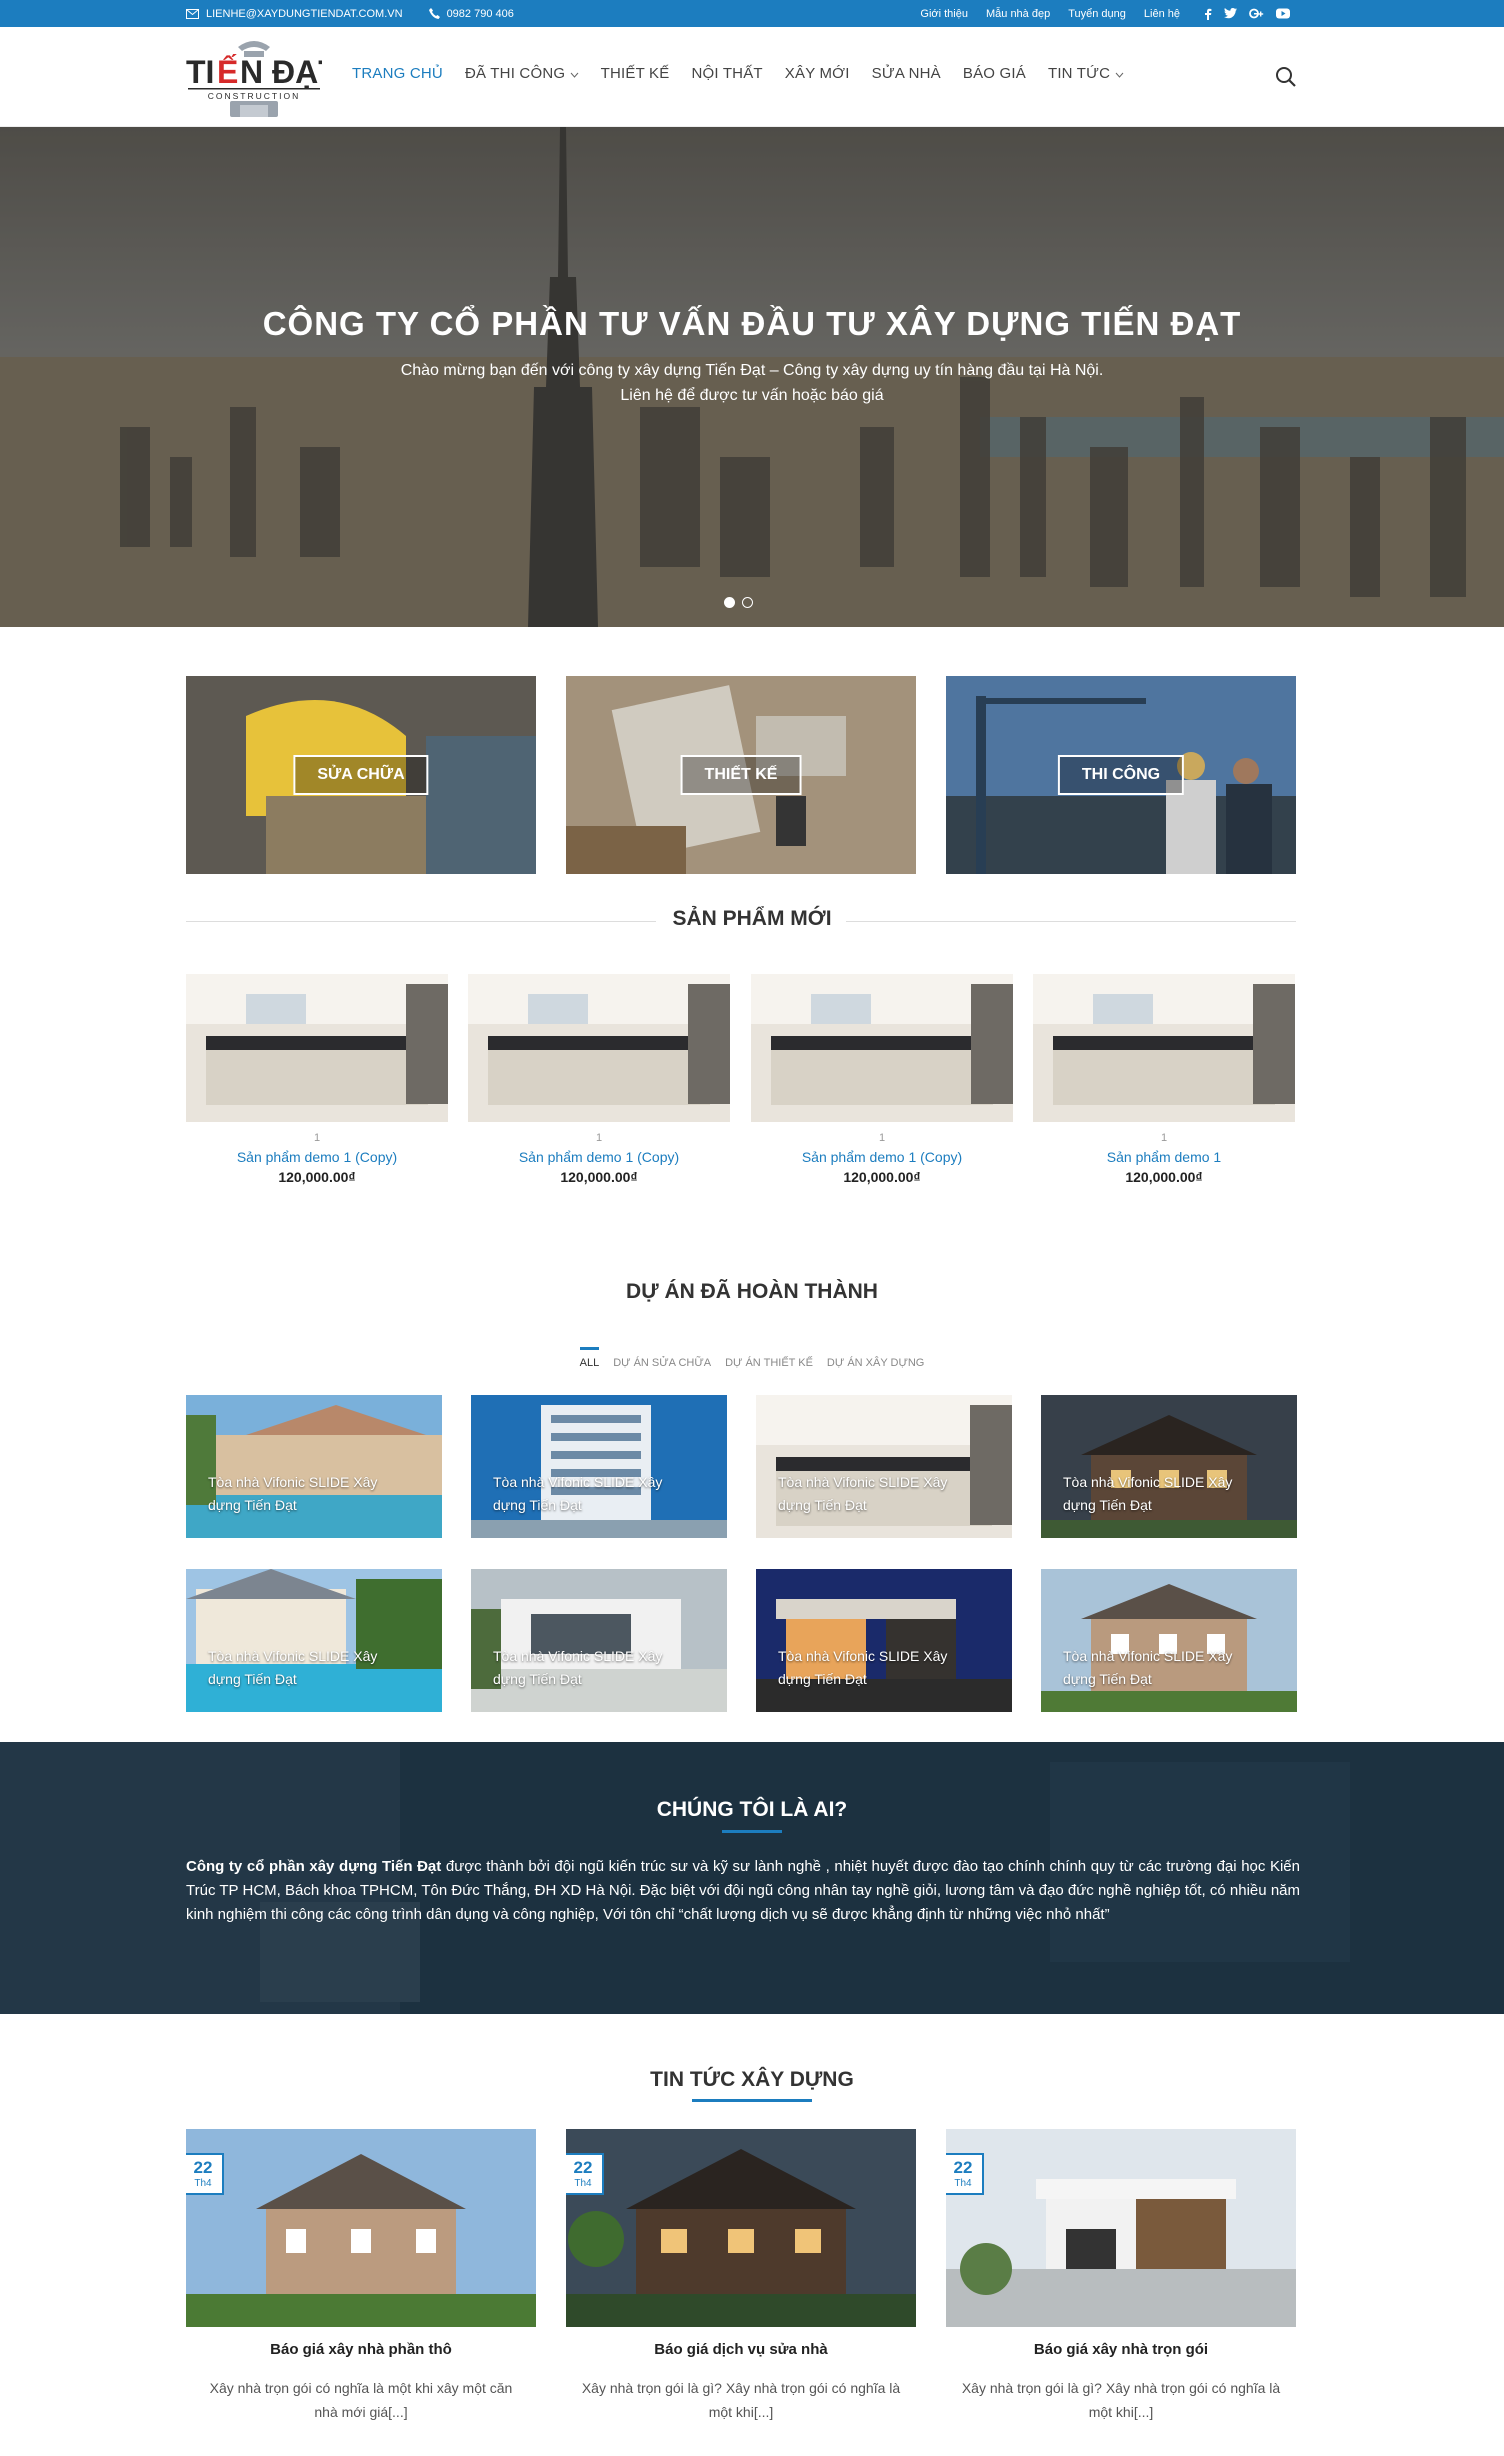 The image size is (1504, 2456). Describe the element at coordinates (752, 2079) in the screenshot. I see `news-title: TIN TỨC XÂY DỰNG` at that location.